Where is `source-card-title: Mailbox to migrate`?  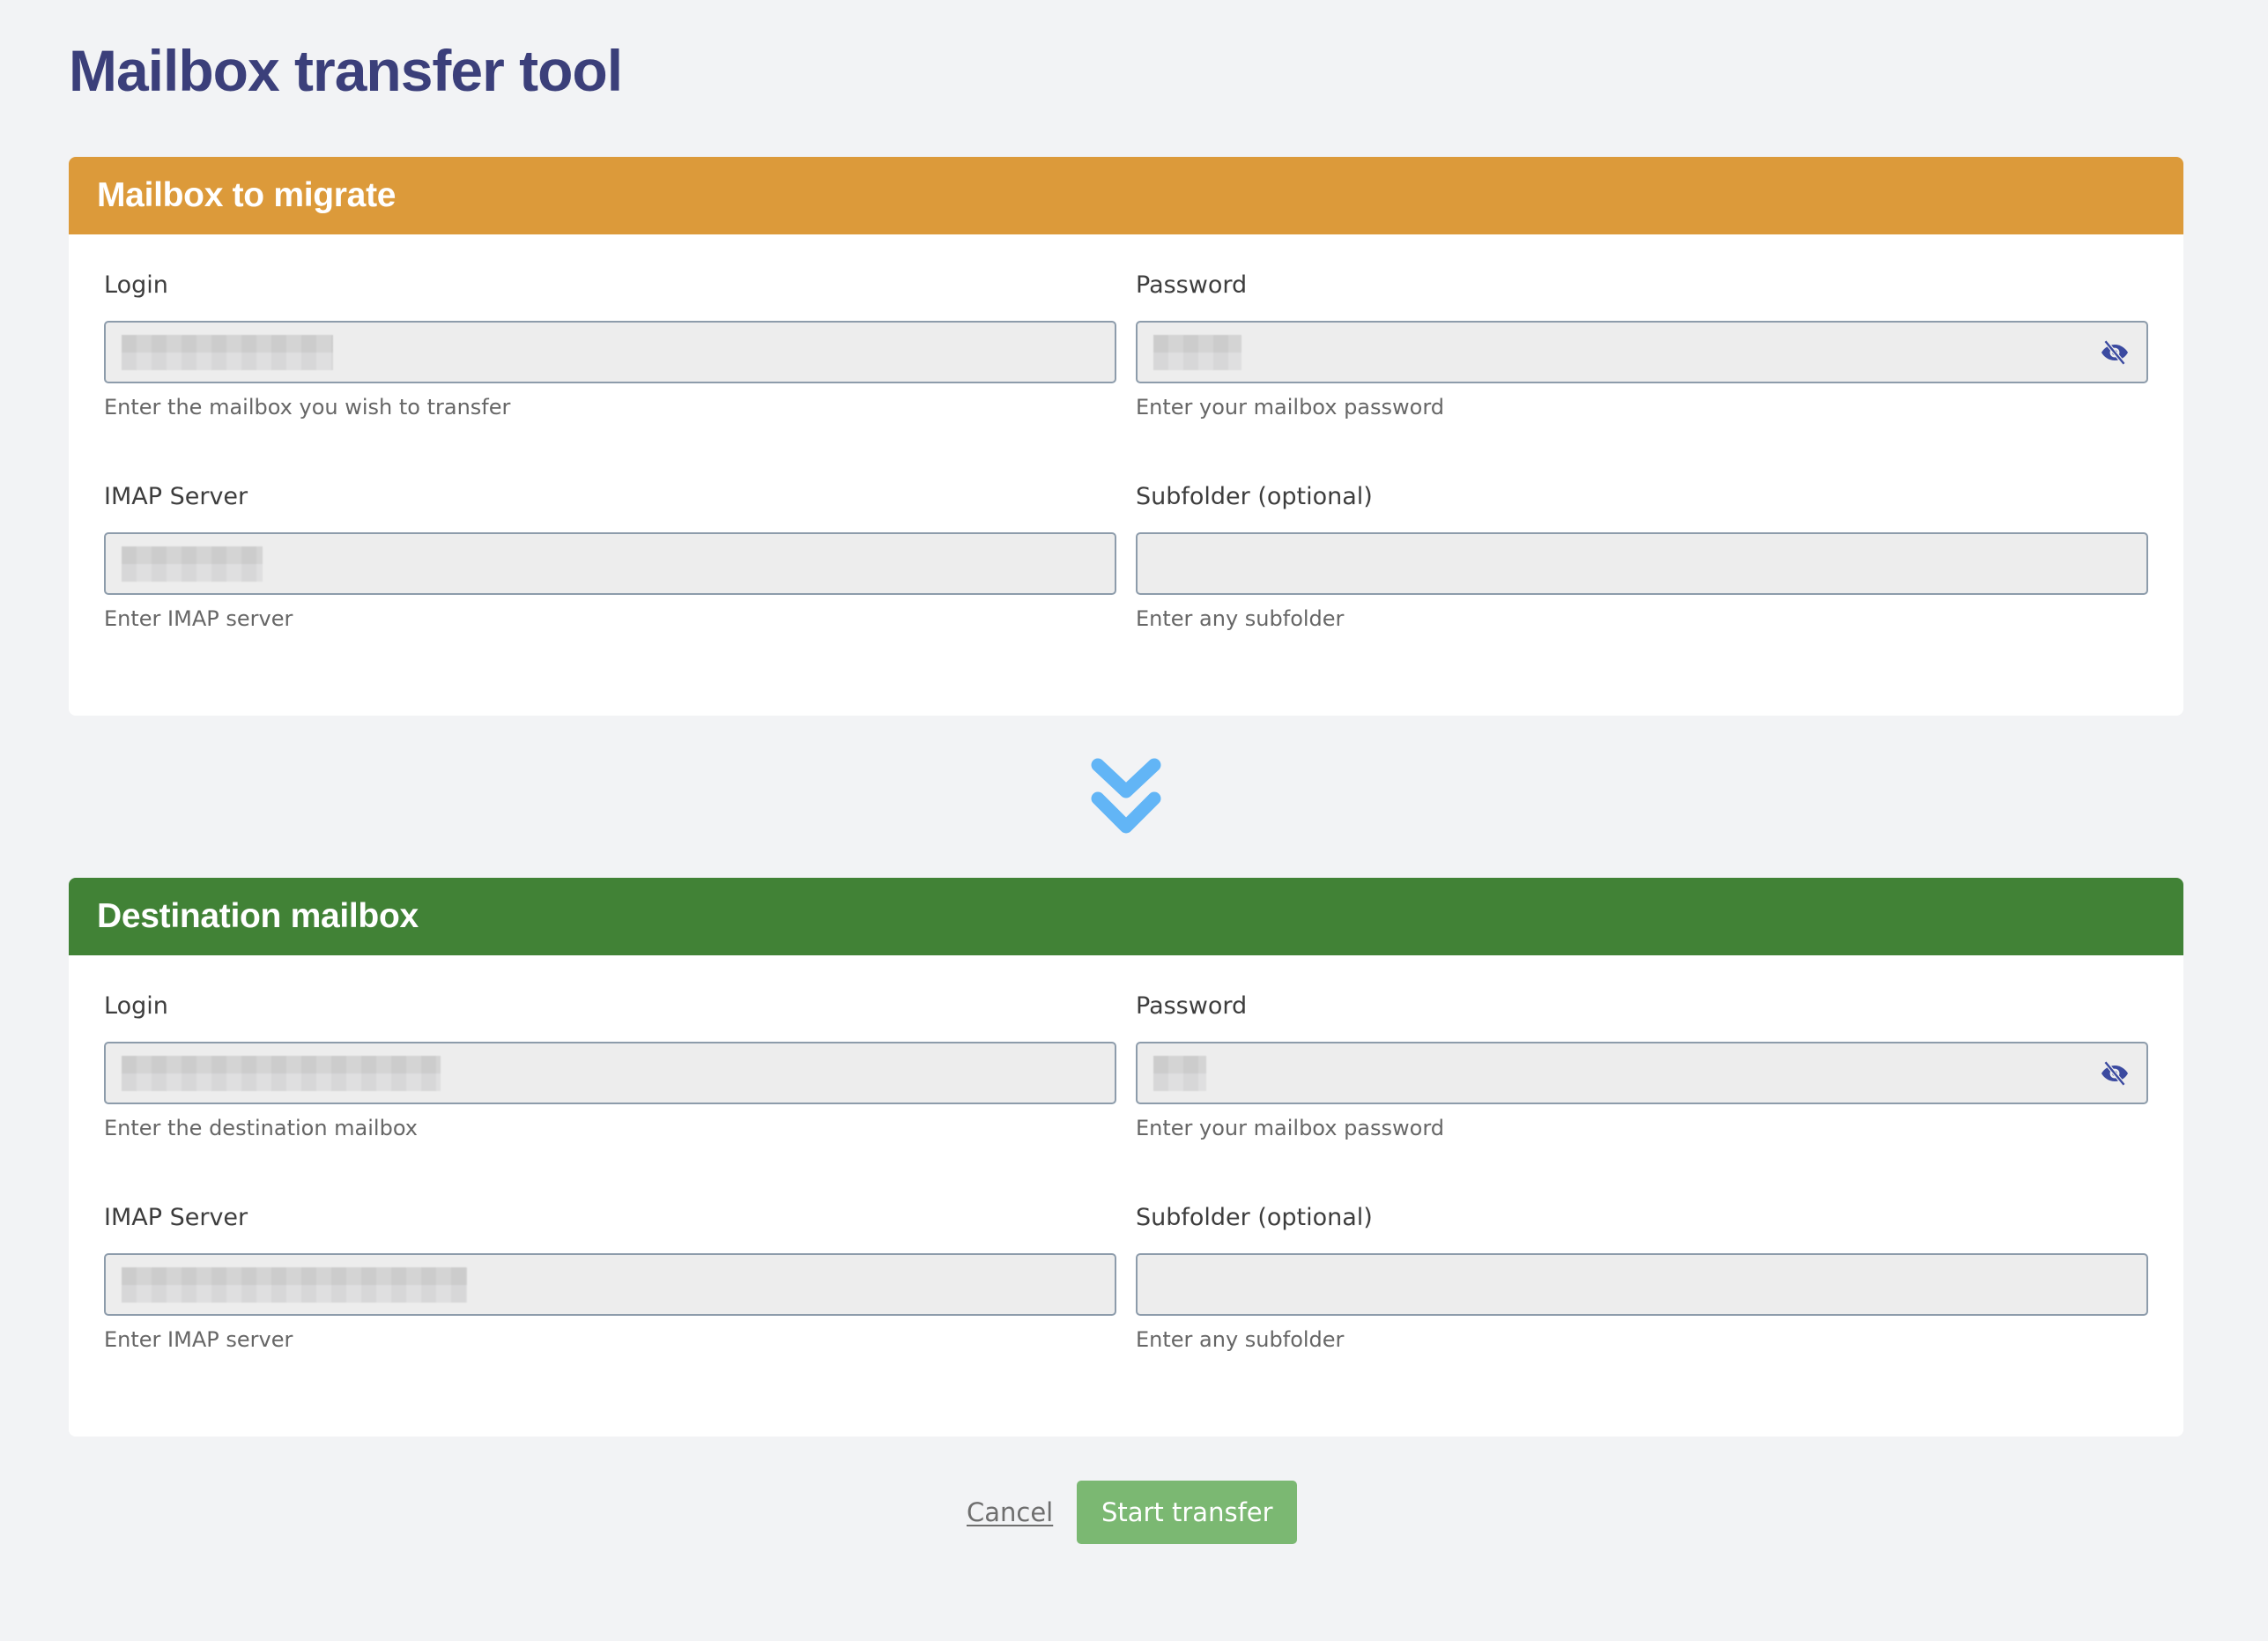 source-card-title: Mailbox to migrate is located at coordinates (247, 195).